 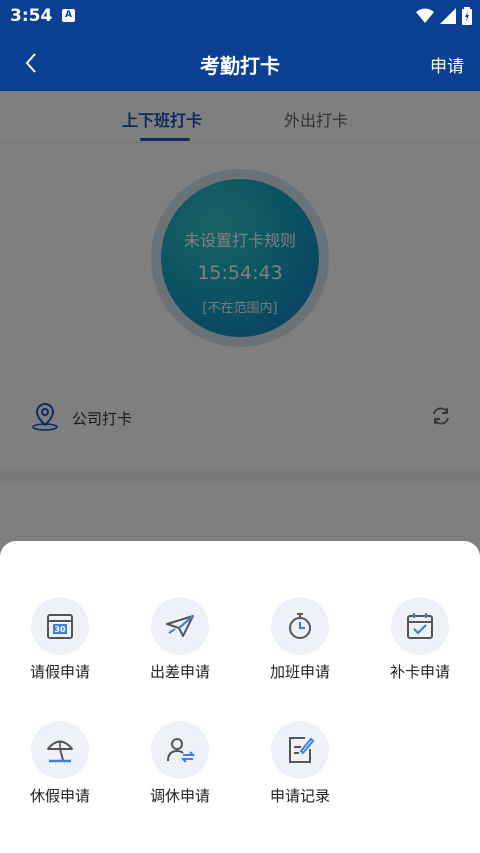 I want to click on menu-label: 出差申请, so click(x=179, y=672).